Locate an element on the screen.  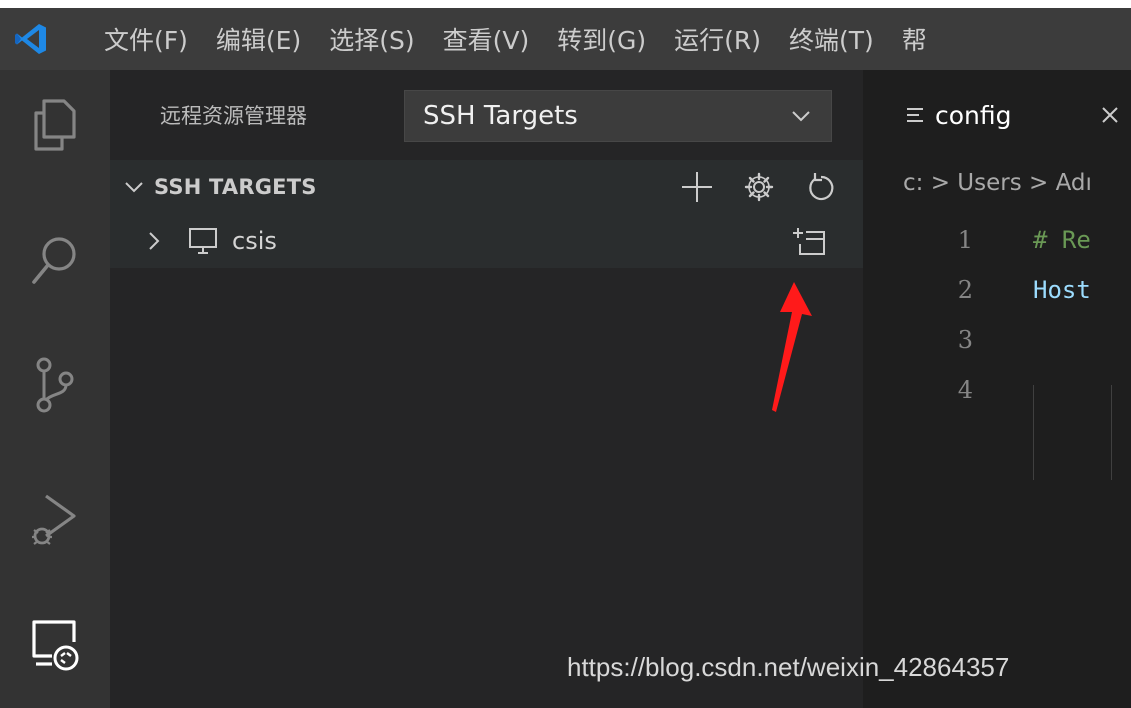
line-number: 4 is located at coordinates (965, 390).